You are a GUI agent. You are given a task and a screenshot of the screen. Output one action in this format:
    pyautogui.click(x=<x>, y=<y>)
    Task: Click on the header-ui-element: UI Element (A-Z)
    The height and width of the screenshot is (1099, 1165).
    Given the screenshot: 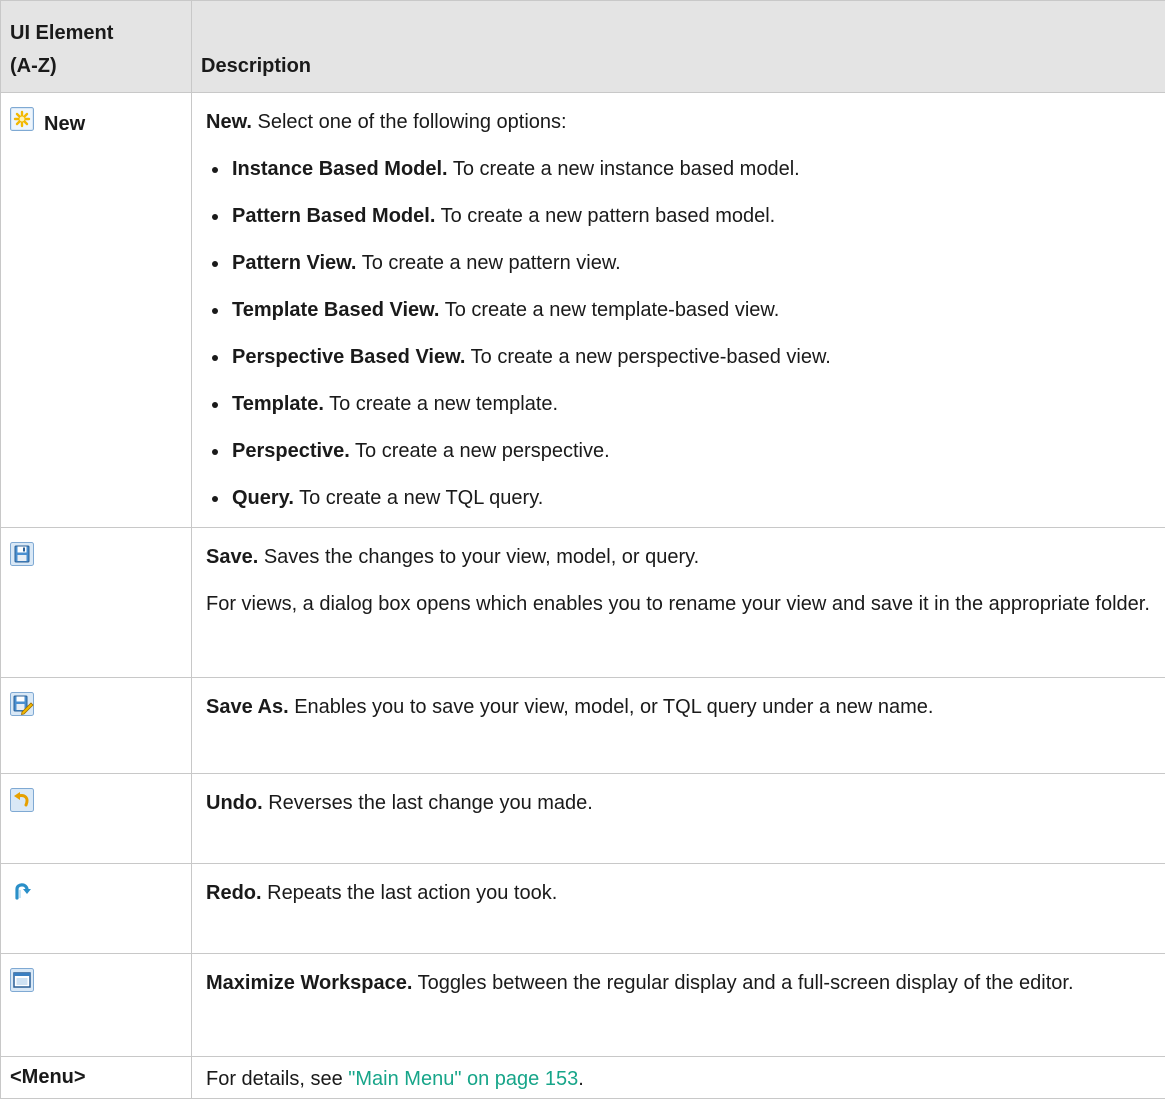 What is the action you would take?
    pyautogui.click(x=96, y=46)
    